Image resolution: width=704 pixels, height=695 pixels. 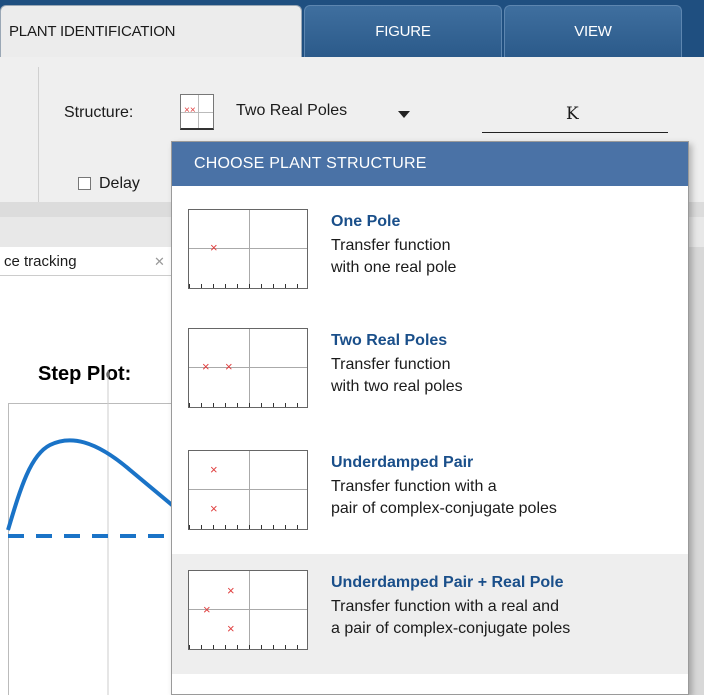 I want to click on close-icon: ✕, so click(x=159, y=262).